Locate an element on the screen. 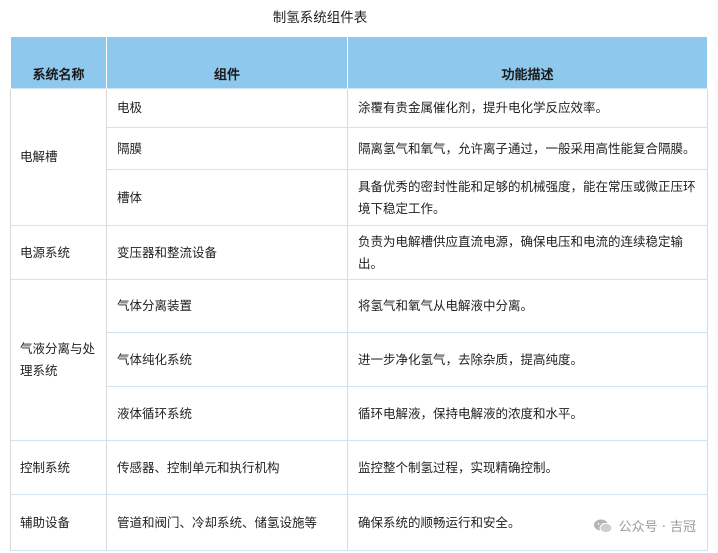 The height and width of the screenshot is (553, 718). system-cell: 气液分离与处理系统 is located at coordinates (58, 360).